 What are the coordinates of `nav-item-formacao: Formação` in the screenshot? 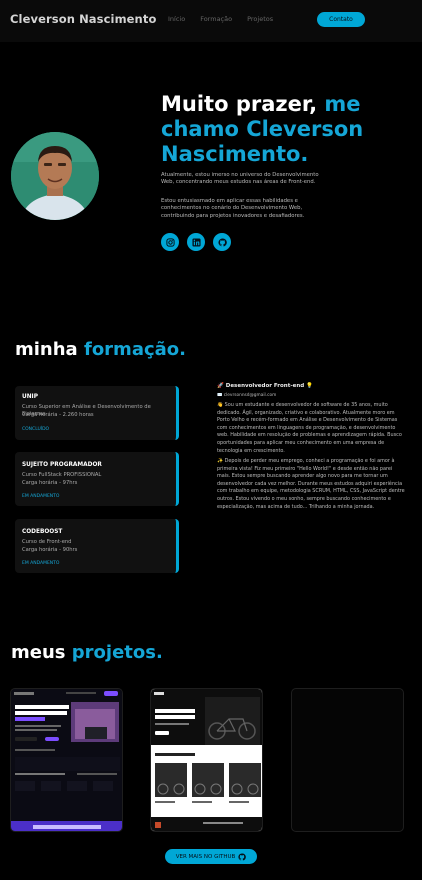 It's located at (216, 19).